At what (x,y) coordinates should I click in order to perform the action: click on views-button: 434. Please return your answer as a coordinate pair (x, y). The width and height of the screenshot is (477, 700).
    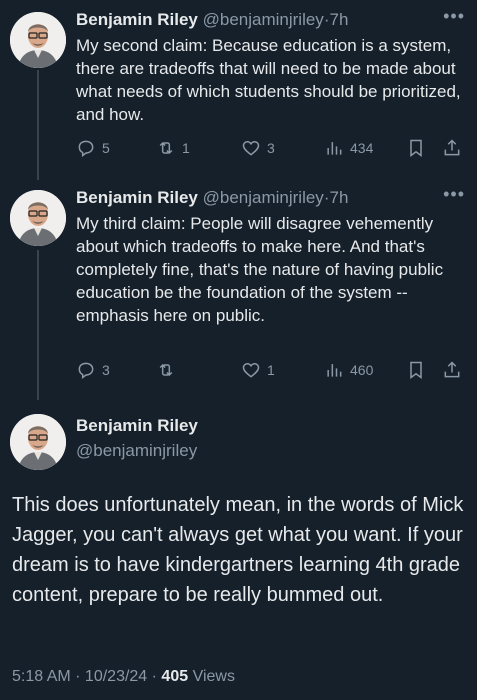
    Looking at the image, I should click on (348, 148).